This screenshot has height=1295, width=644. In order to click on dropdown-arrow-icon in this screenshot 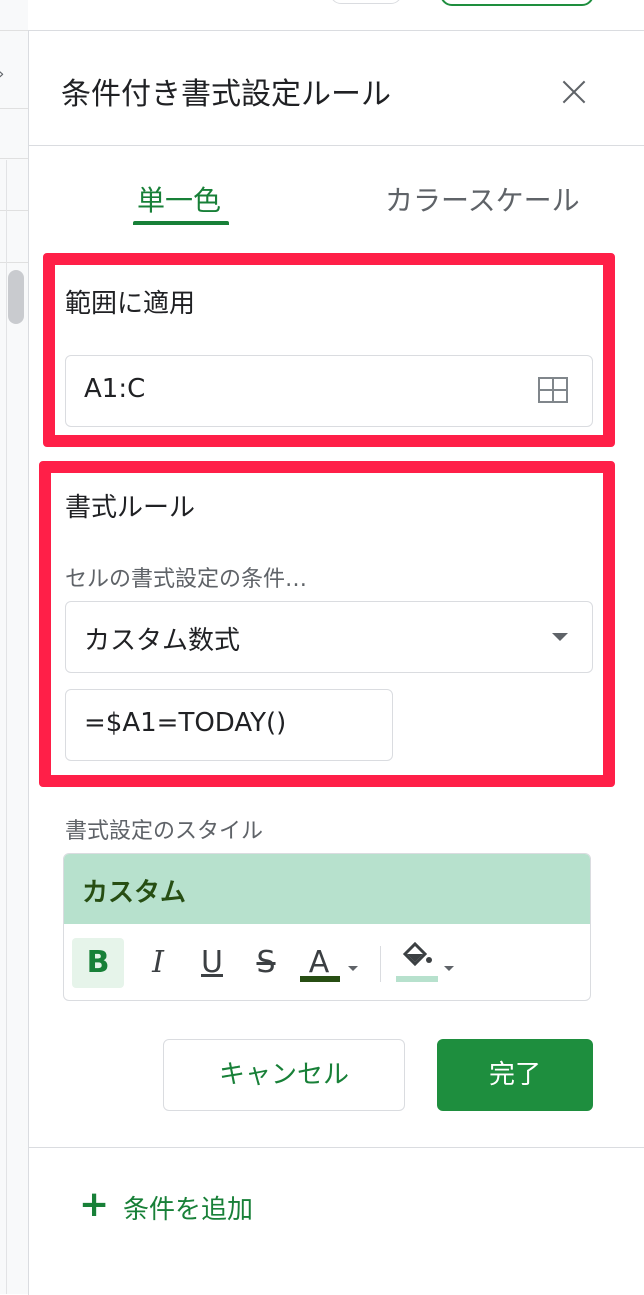, I will do `click(560, 637)`.